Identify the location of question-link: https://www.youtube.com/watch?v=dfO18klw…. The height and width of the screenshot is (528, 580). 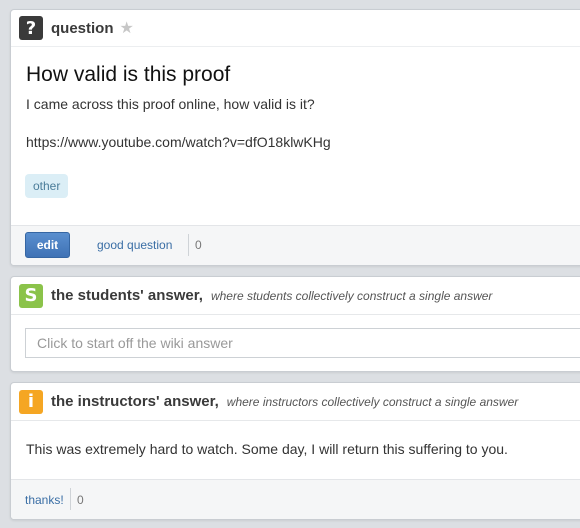
(178, 142).